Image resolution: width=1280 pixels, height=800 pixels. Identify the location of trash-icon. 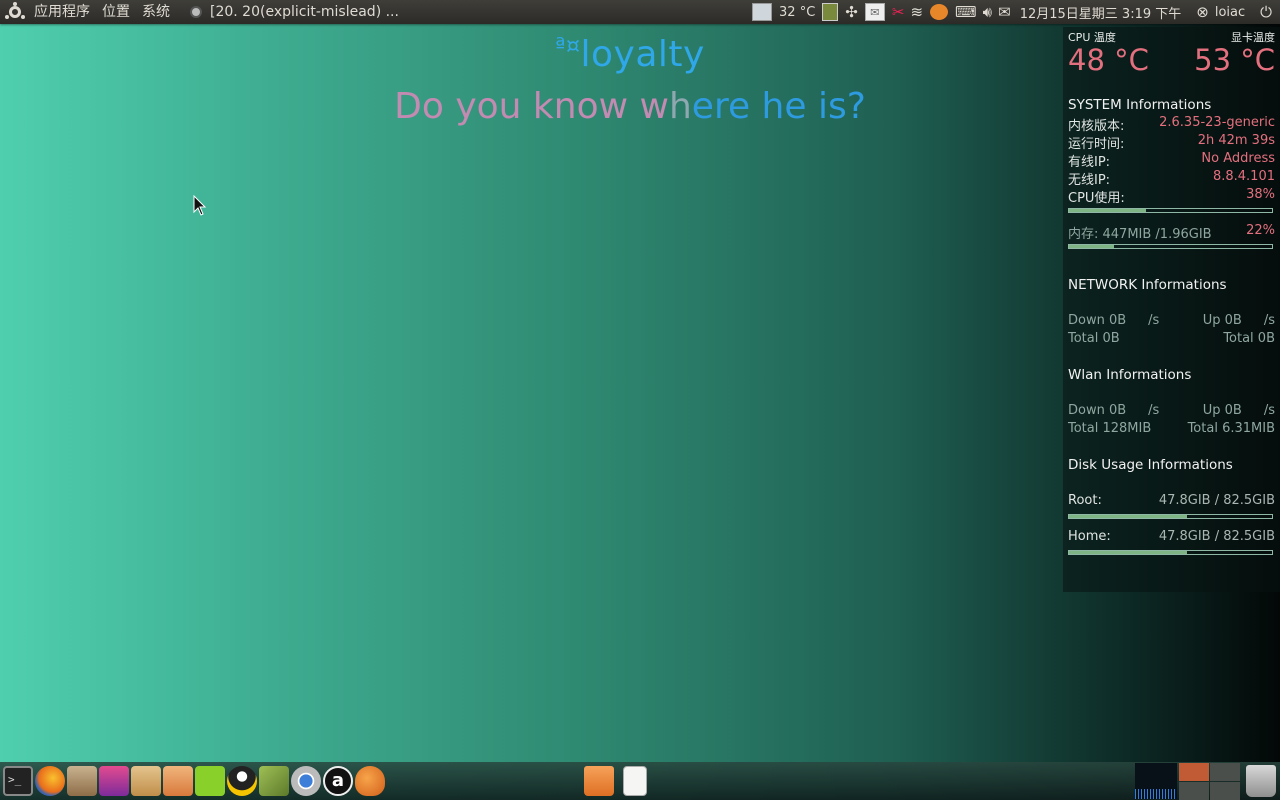
(1261, 781).